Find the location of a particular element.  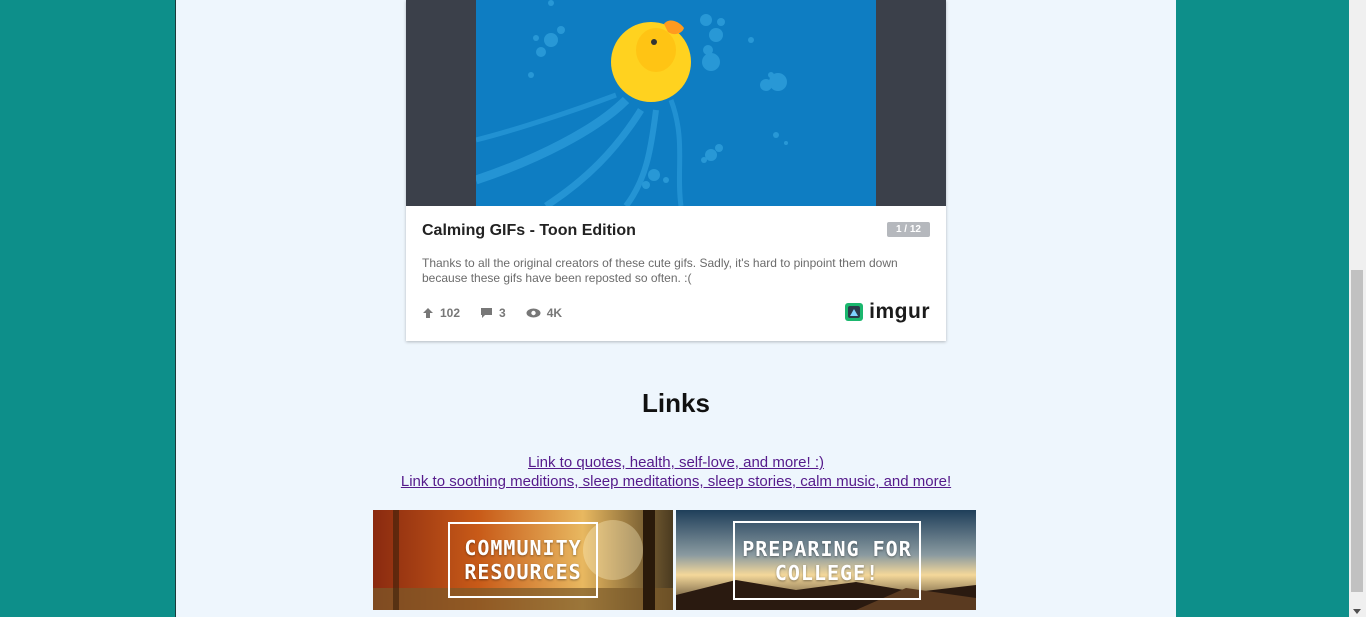

banner-title: PREPARING FOR COLLEGE! is located at coordinates (827, 560).